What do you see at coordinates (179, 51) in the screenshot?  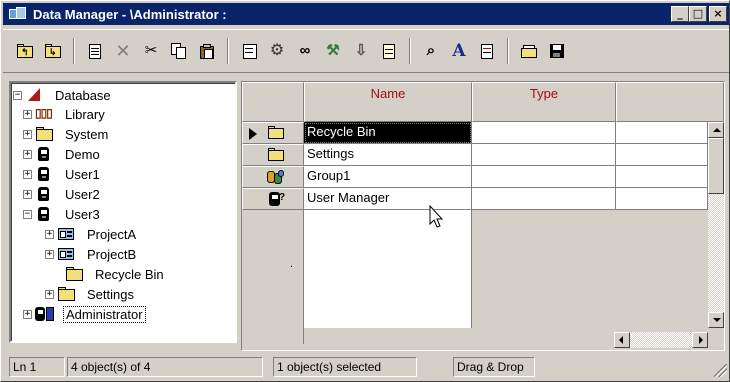 I see `copy-button` at bounding box center [179, 51].